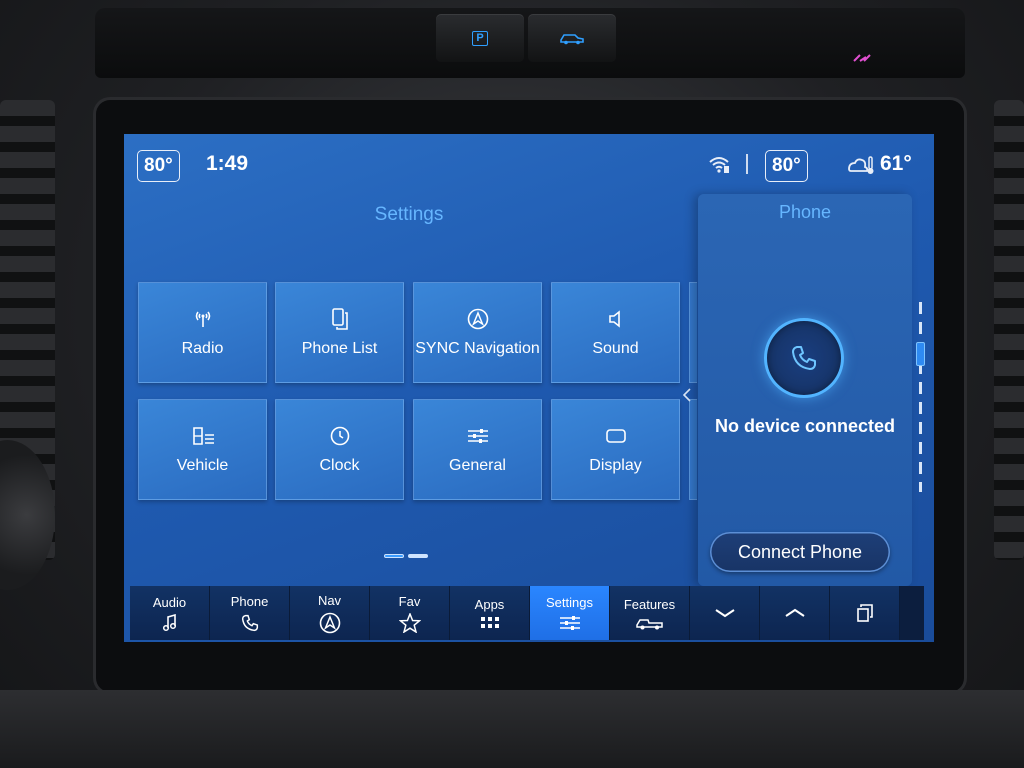  I want to click on outside-temp-icon, so click(861, 165).